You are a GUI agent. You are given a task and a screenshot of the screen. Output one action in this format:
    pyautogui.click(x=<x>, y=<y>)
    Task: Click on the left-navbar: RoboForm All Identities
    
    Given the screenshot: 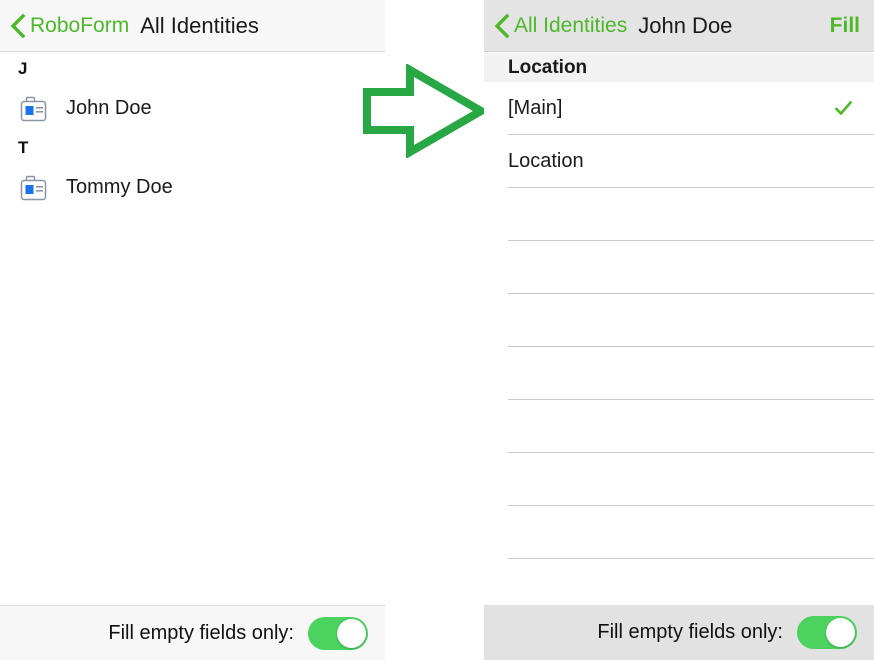 What is the action you would take?
    pyautogui.click(x=192, y=26)
    